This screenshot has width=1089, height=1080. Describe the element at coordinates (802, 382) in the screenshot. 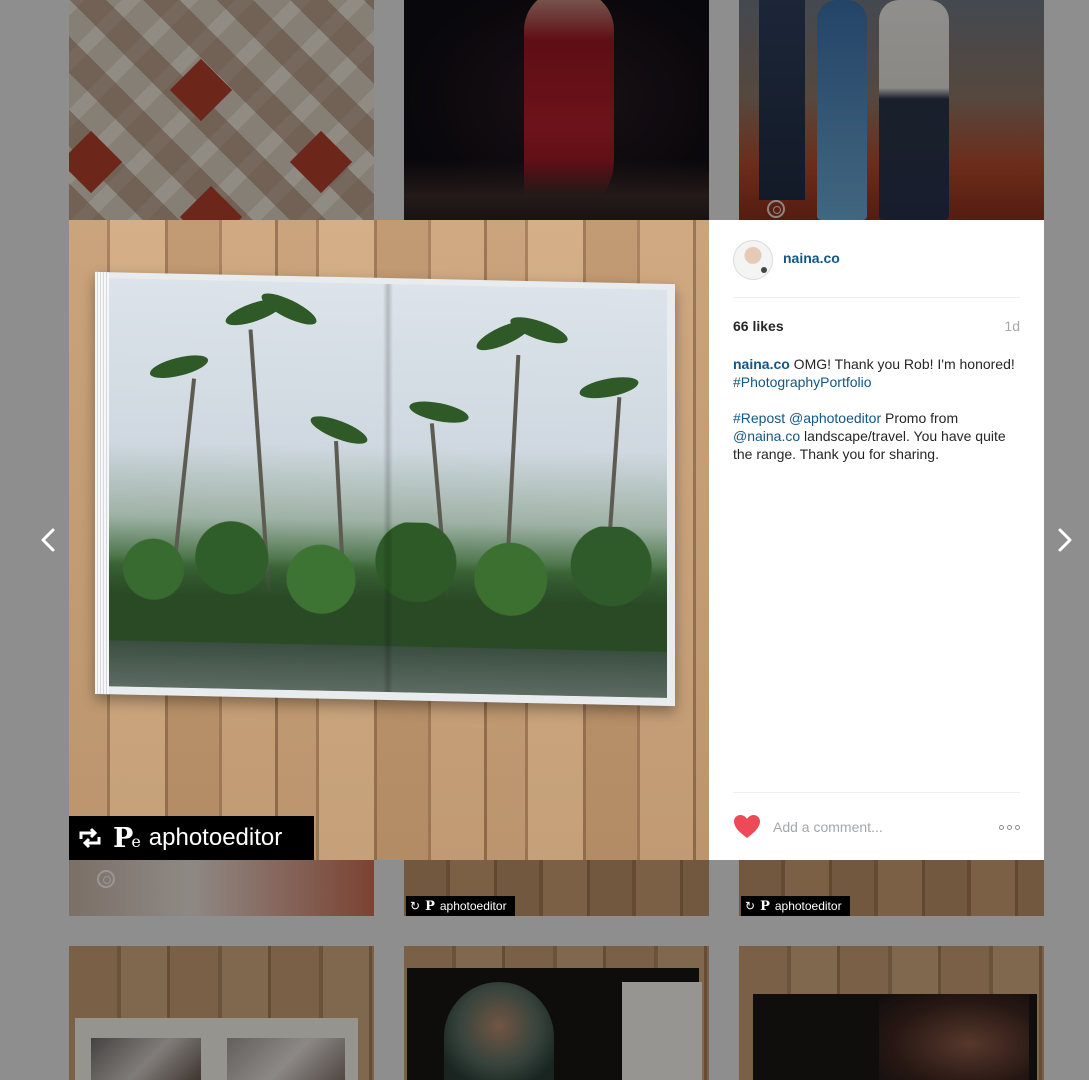

I see `hashtag-link: #PhotographyPortfolio` at that location.